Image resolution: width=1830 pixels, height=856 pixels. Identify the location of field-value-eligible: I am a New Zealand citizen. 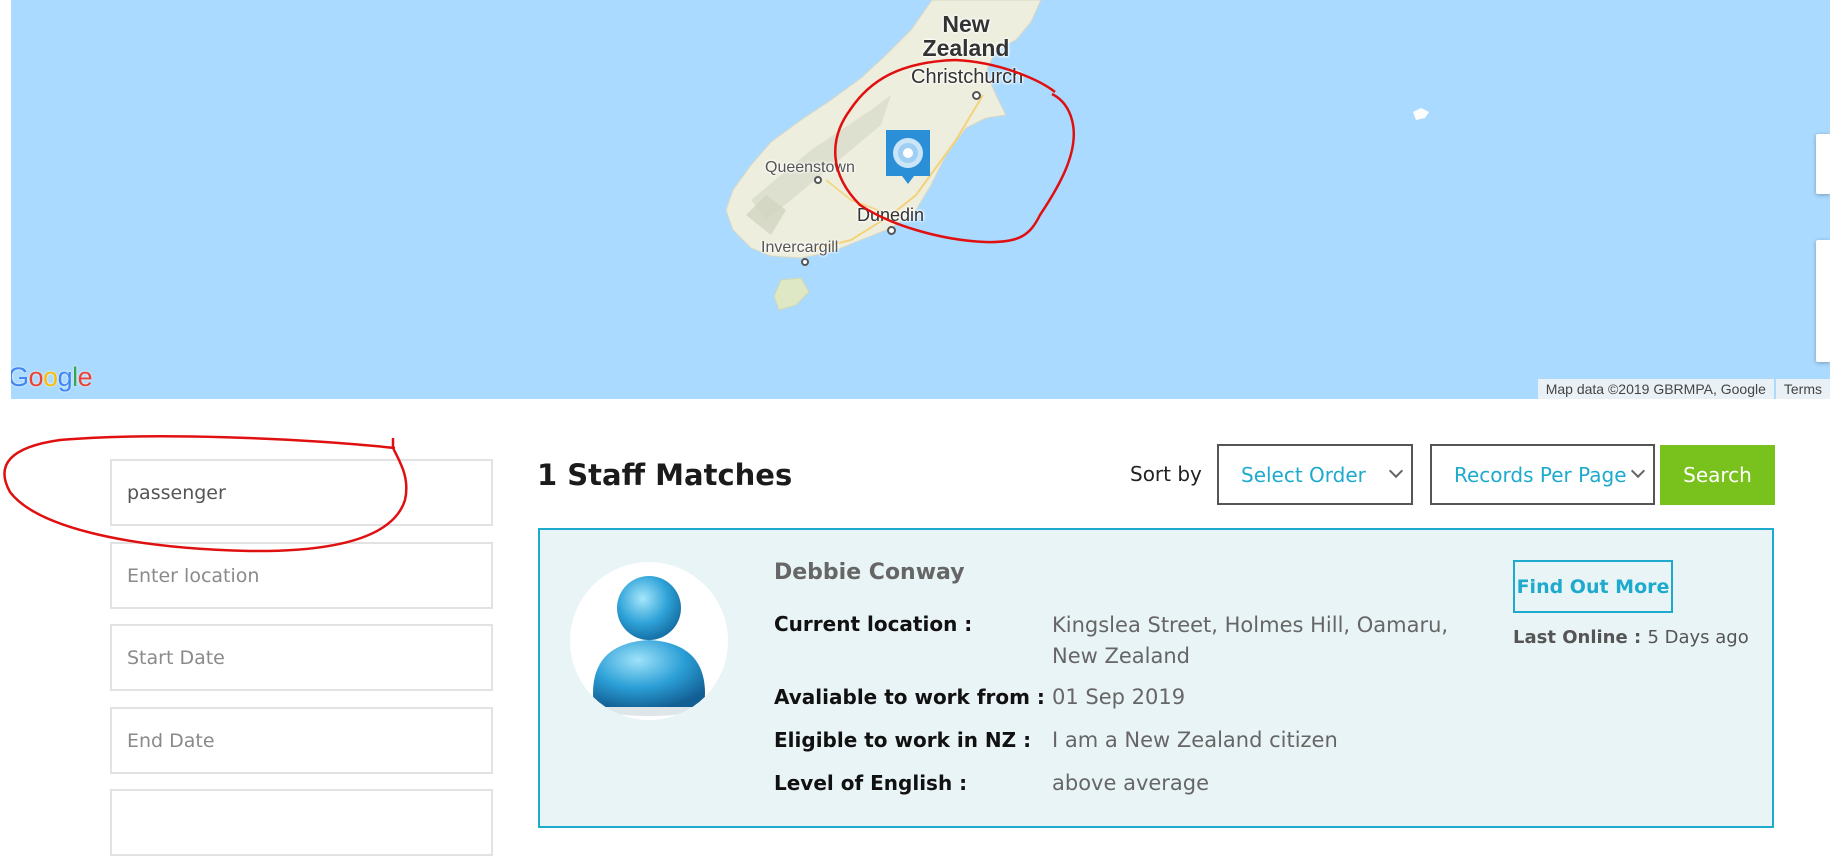
(1195, 740).